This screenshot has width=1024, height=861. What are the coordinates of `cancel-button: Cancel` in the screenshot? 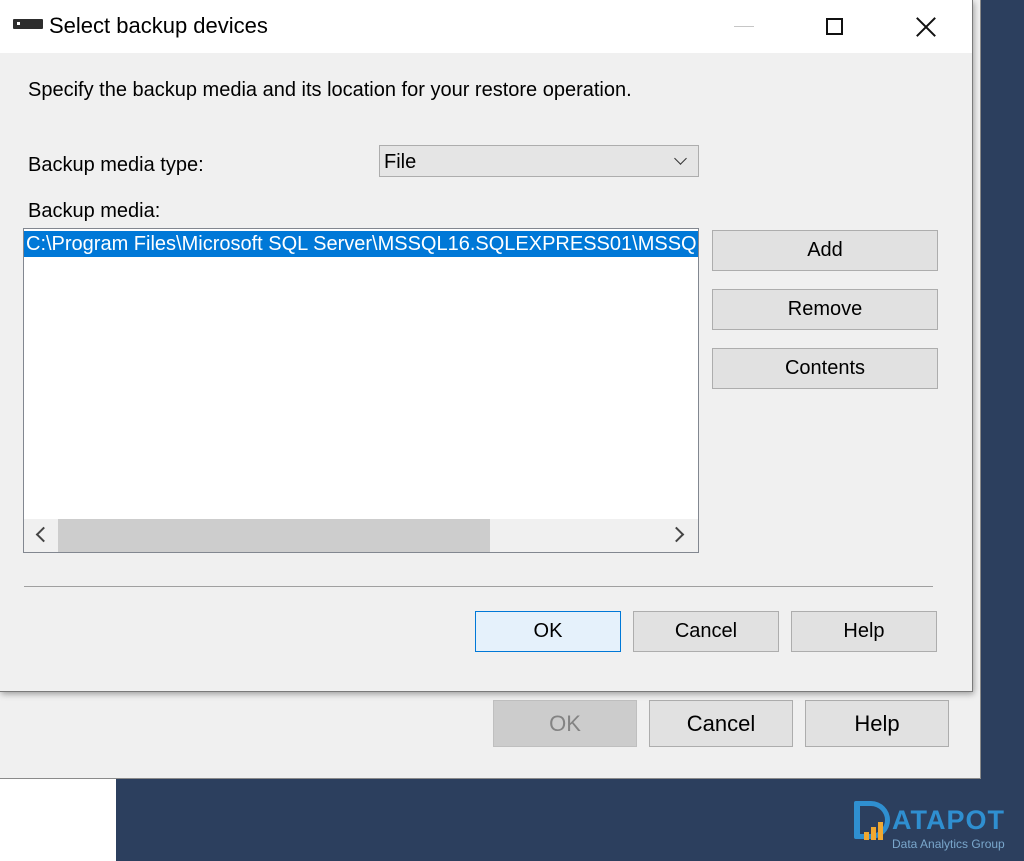 It's located at (706, 631).